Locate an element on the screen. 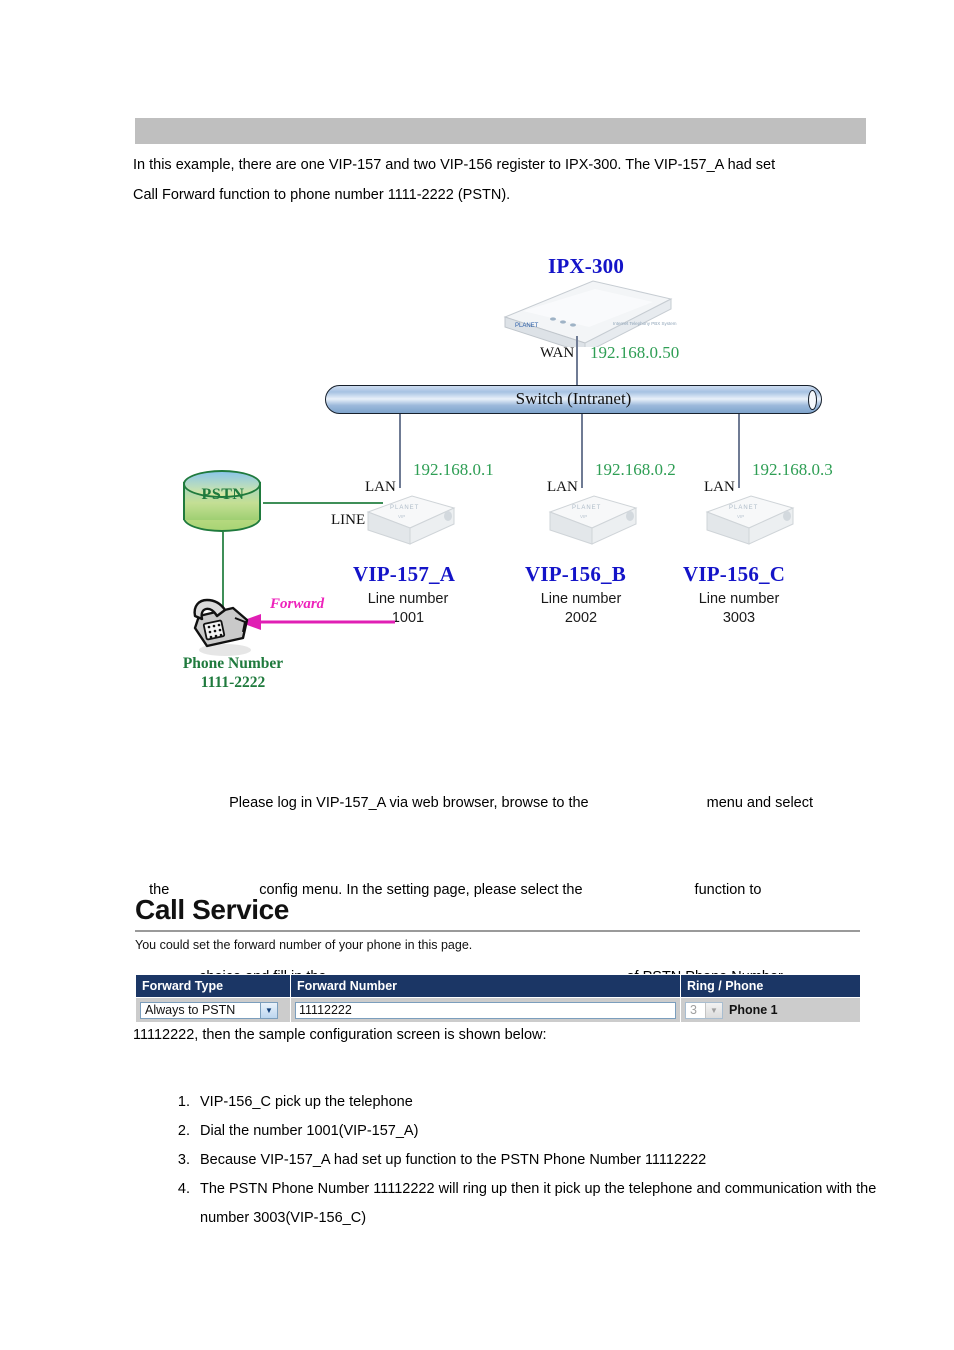 The height and width of the screenshot is (1350, 954). column-header-forward-number: Forward Number is located at coordinates (485, 986).